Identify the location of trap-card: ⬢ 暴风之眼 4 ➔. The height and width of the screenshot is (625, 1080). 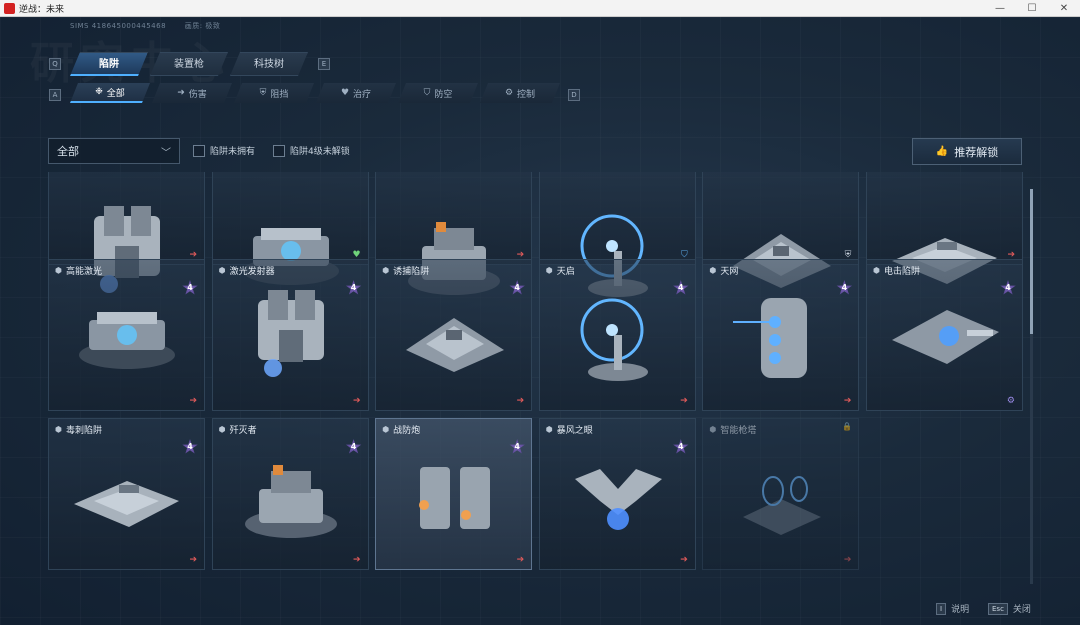
(617, 494).